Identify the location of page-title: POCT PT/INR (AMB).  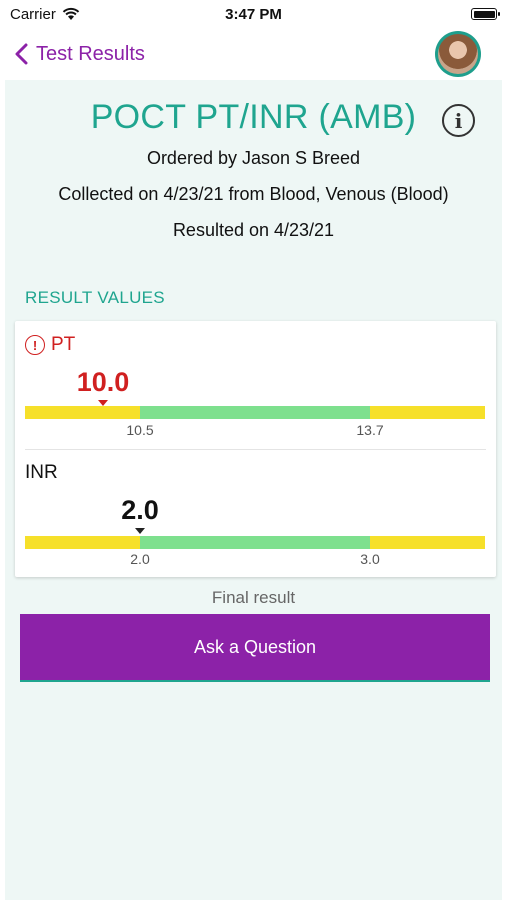
(253, 117).